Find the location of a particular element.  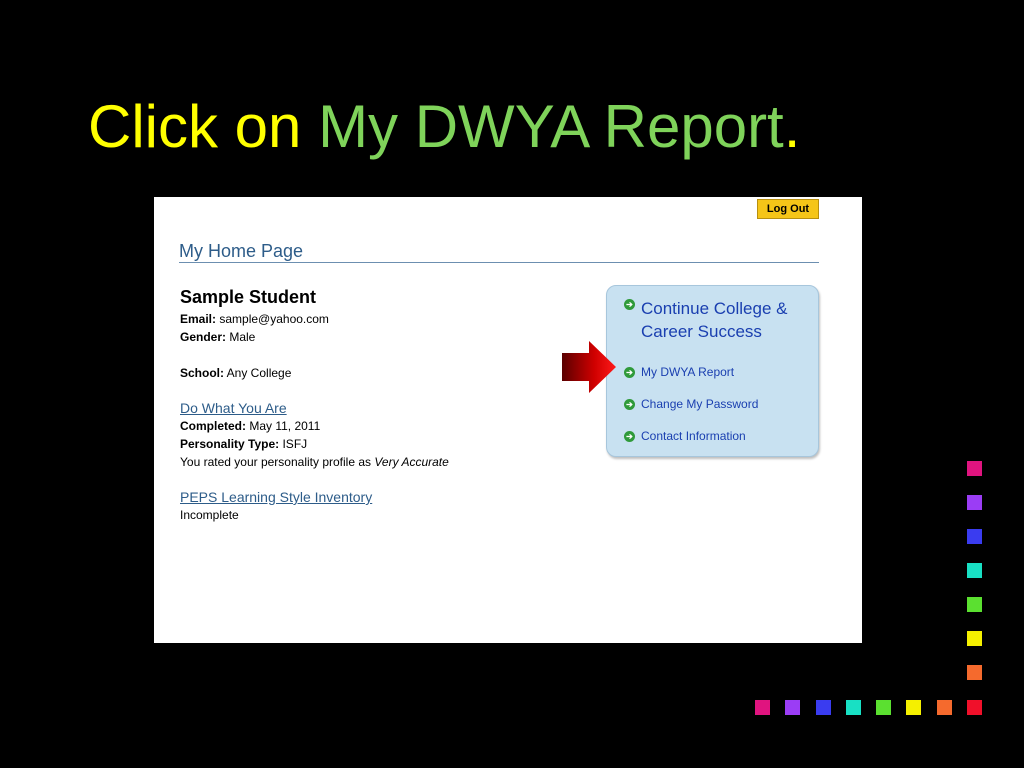

continue-college-career-link: ➔ Continue College & Career Success is located at coordinates (720, 320).